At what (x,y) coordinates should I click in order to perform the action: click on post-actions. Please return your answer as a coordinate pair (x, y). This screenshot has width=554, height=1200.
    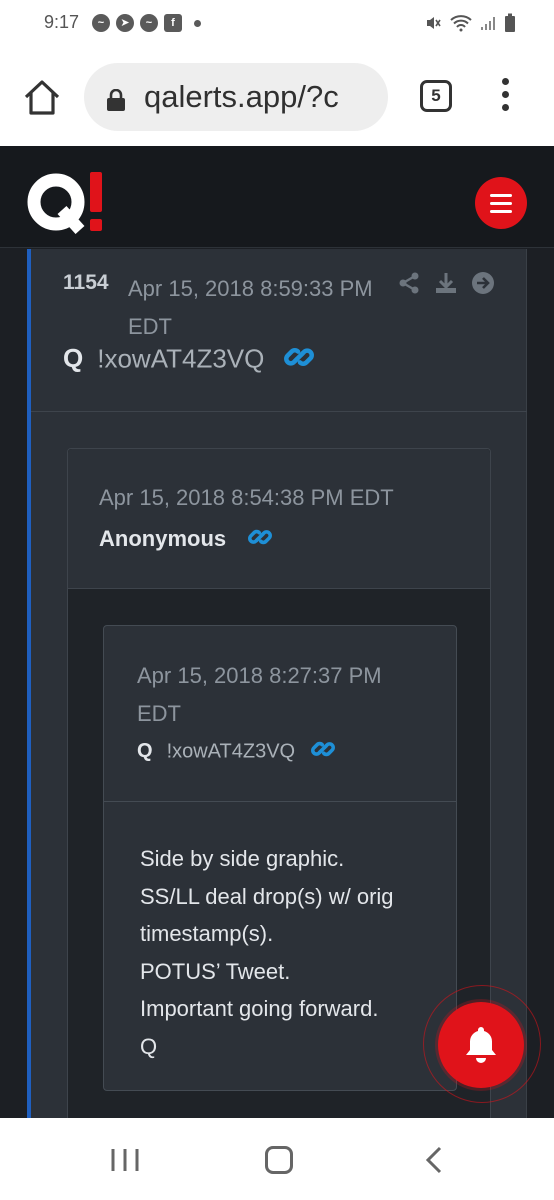
    Looking at the image, I should click on (446, 283).